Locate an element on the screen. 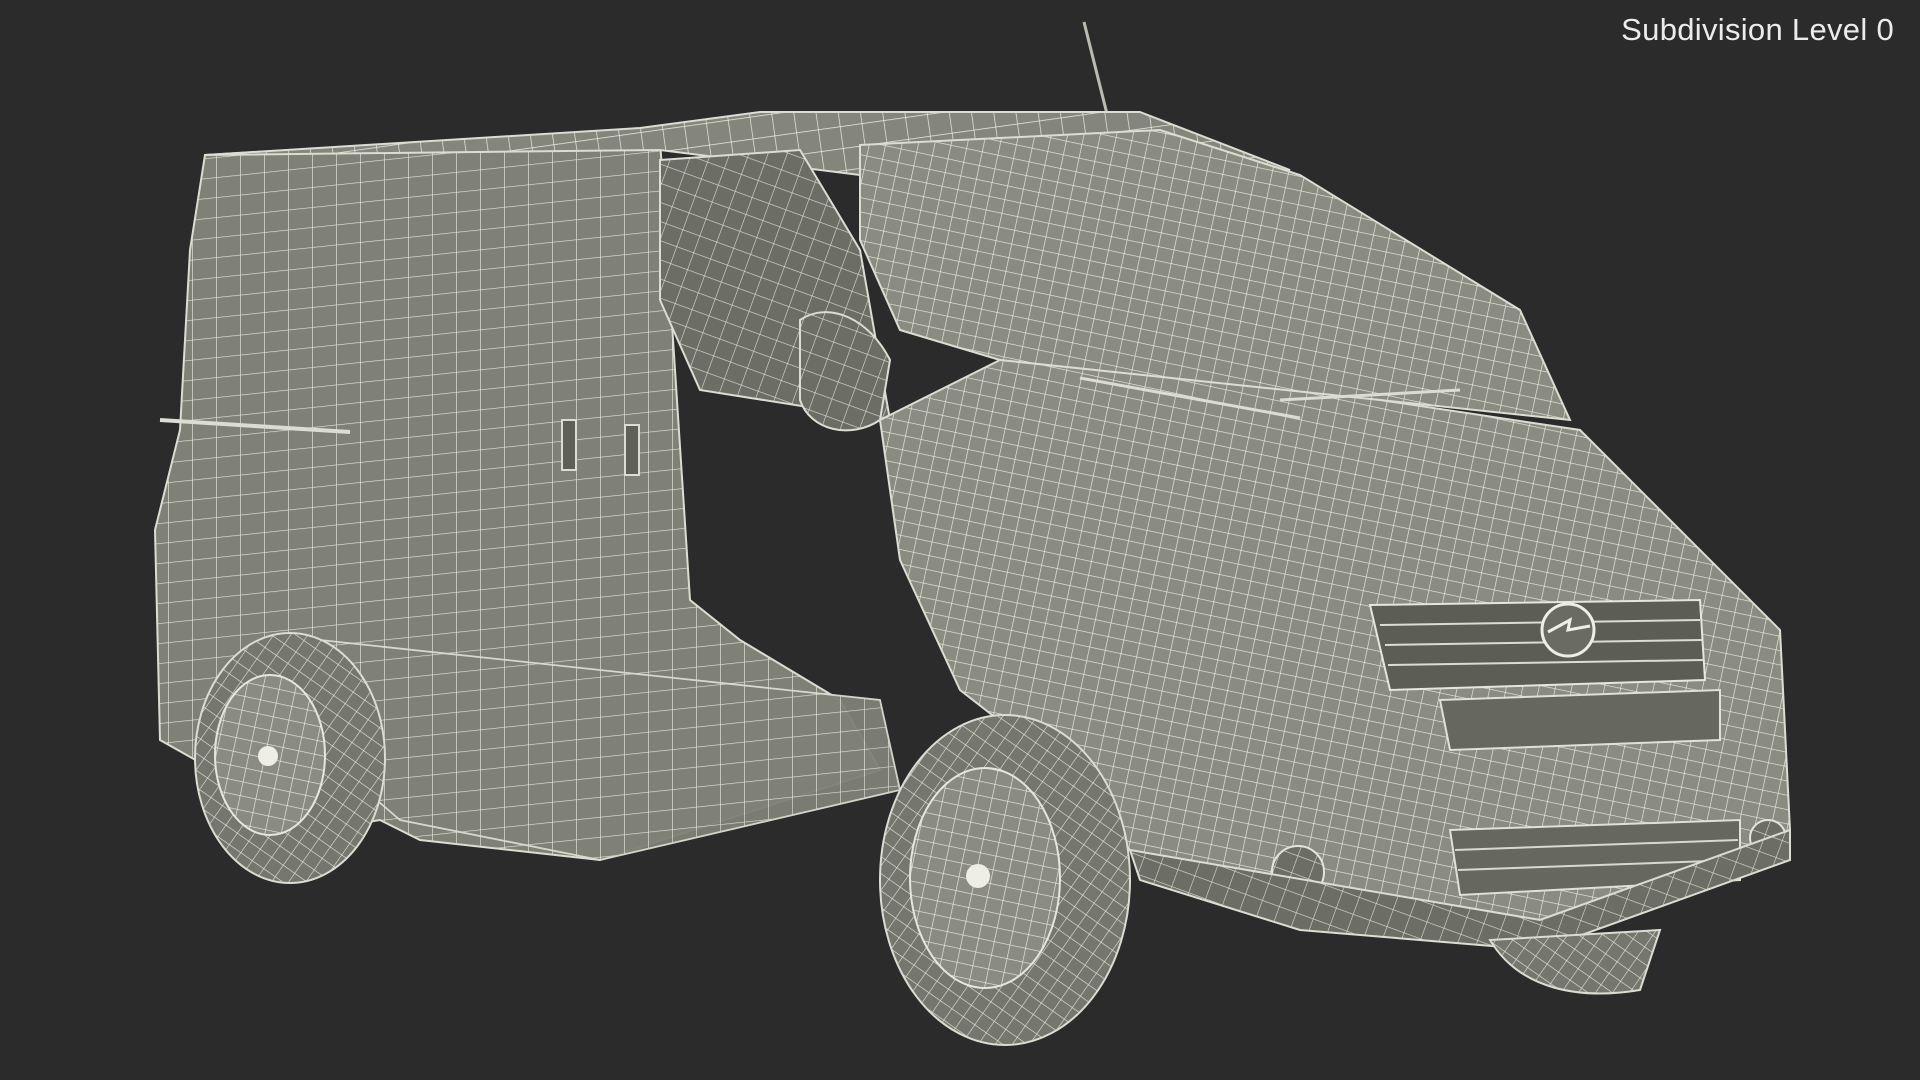 This screenshot has height=1080, width=1920. side-mirror is located at coordinates (845, 371).